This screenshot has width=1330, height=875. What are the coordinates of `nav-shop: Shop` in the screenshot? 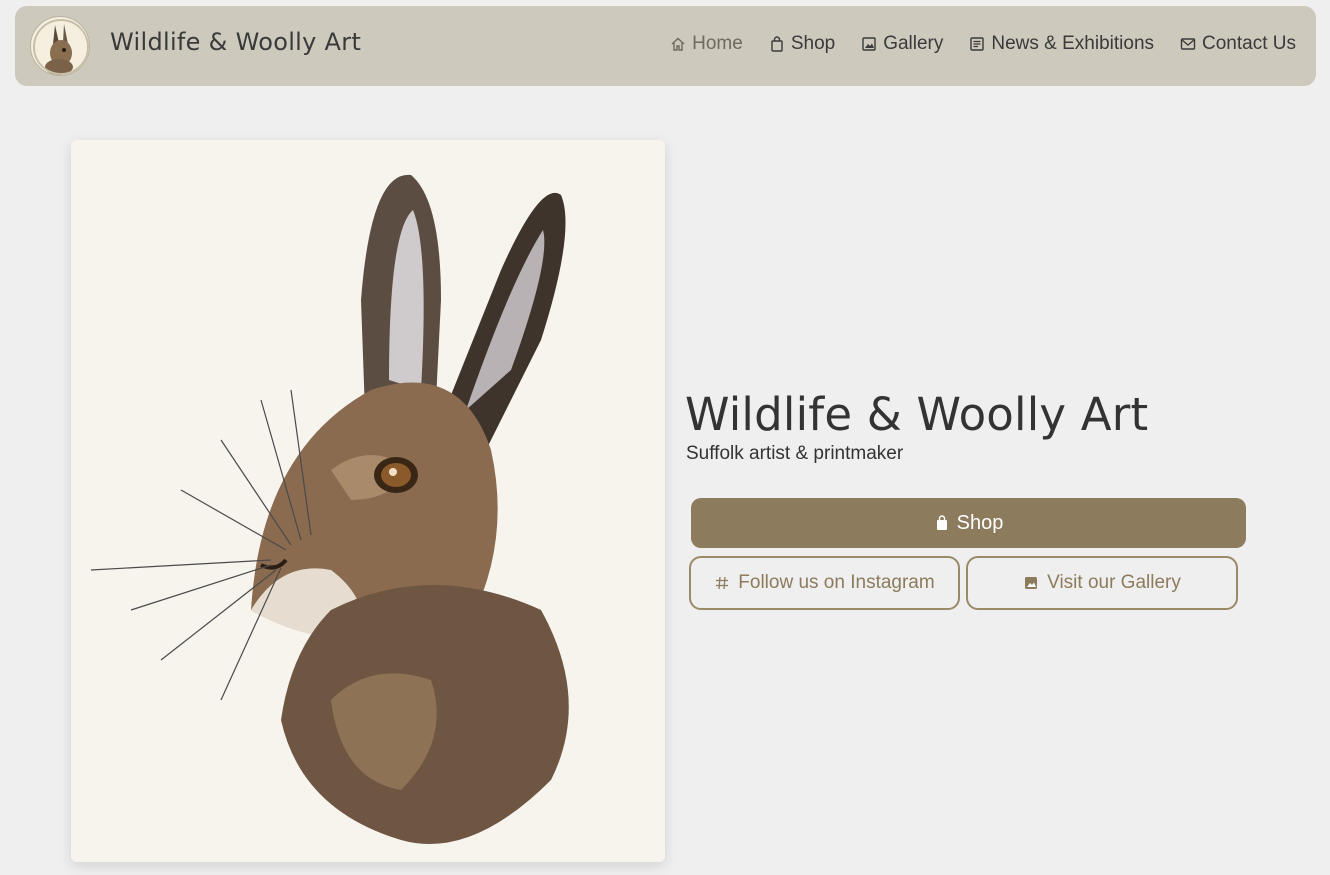 It's located at (802, 44).